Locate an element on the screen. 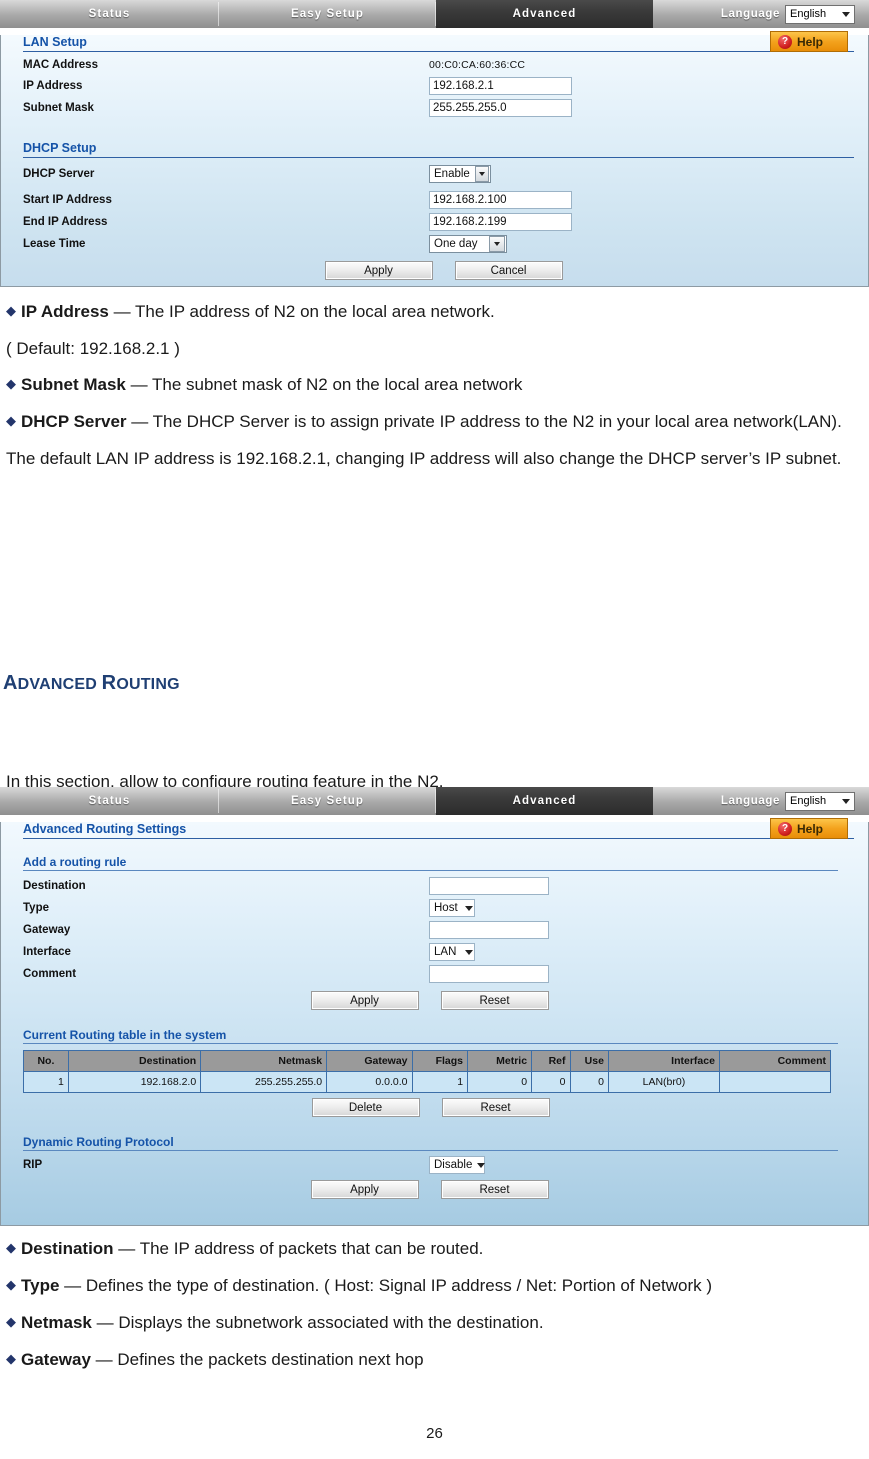 The image size is (869, 1459). row-dhcp-server: DHCP Server Enable is located at coordinates (445, 174).